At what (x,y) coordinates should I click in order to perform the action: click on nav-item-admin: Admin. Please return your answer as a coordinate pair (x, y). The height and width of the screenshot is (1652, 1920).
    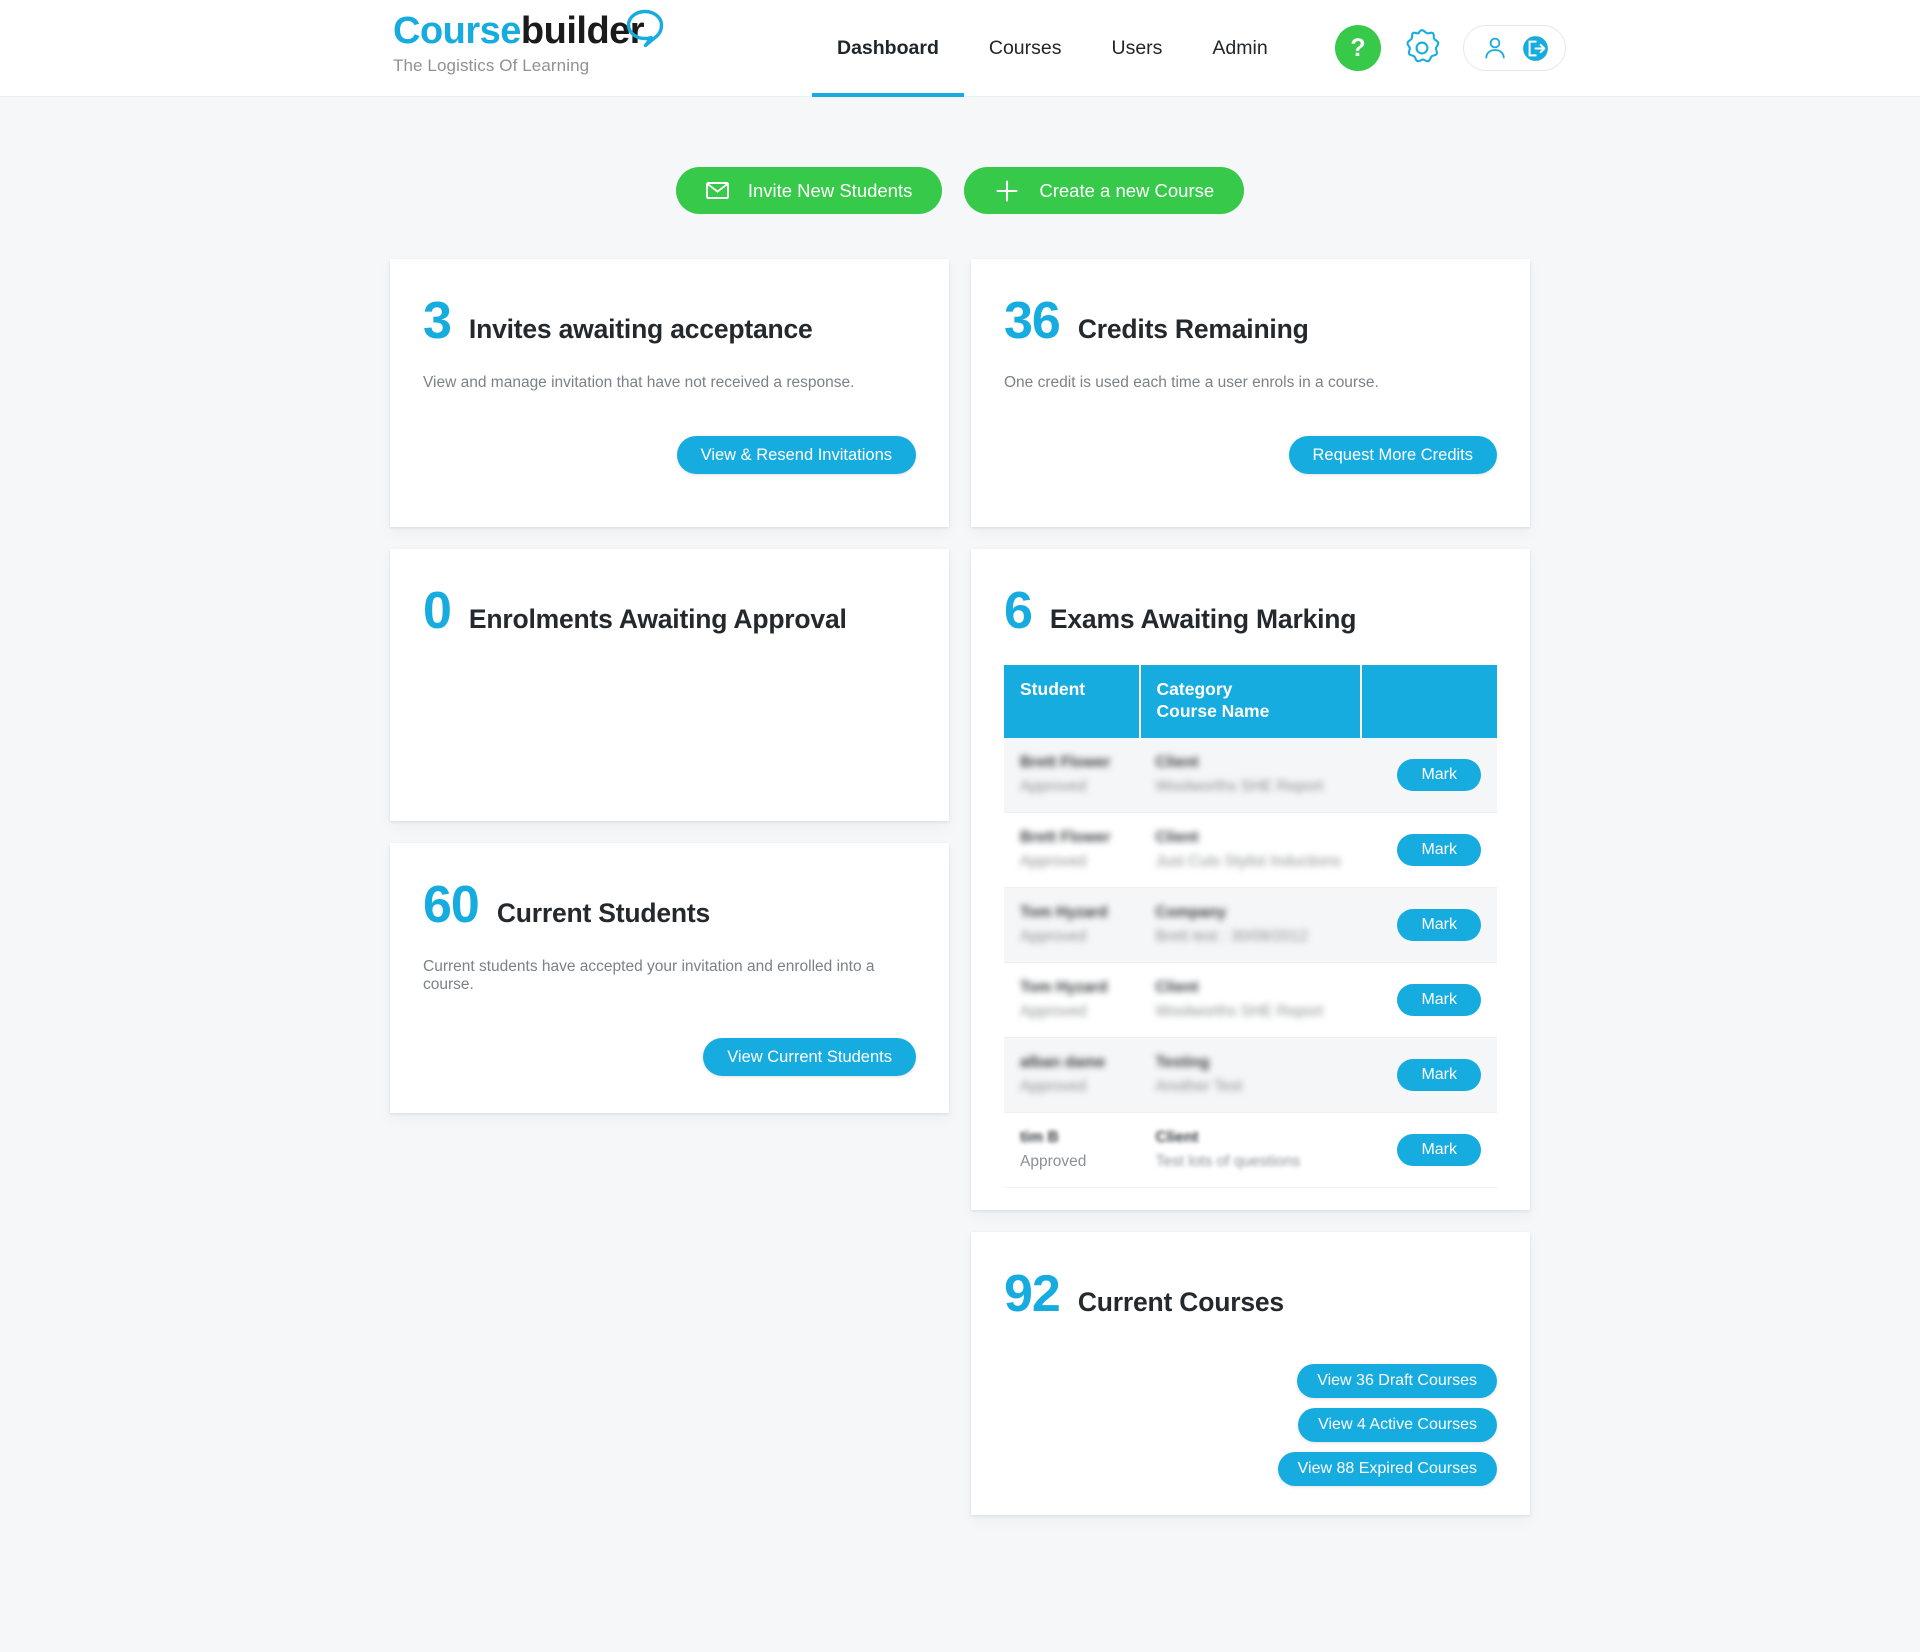
    Looking at the image, I should click on (1239, 48).